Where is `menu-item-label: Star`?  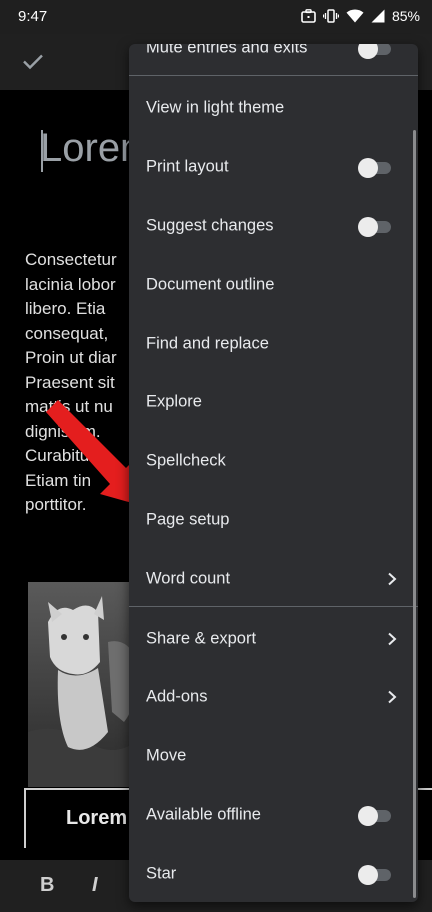 menu-item-label: Star is located at coordinates (161, 873).